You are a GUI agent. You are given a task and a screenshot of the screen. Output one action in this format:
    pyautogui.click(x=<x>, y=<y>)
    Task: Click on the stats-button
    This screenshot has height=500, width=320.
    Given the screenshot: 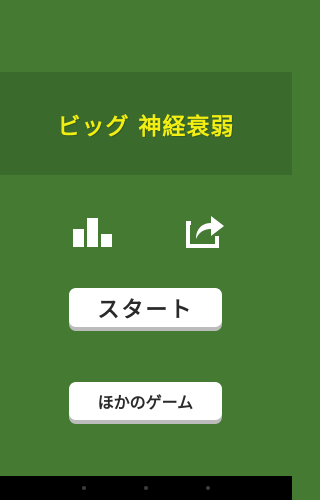 What is the action you would take?
    pyautogui.click(x=94, y=232)
    